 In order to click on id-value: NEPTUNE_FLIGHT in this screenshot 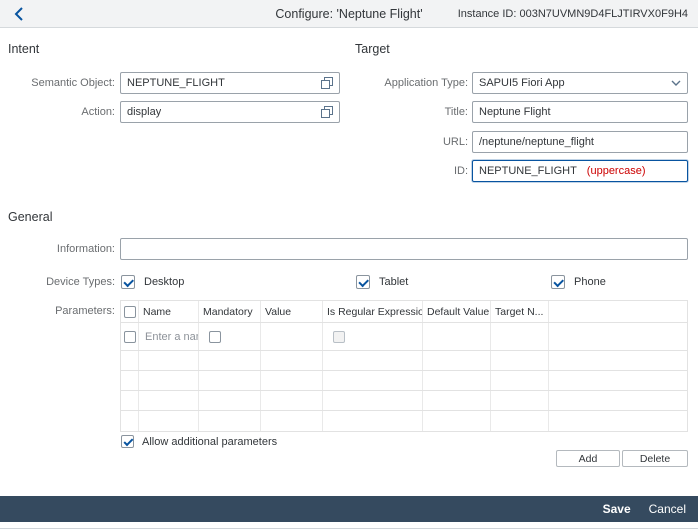, I will do `click(528, 171)`.